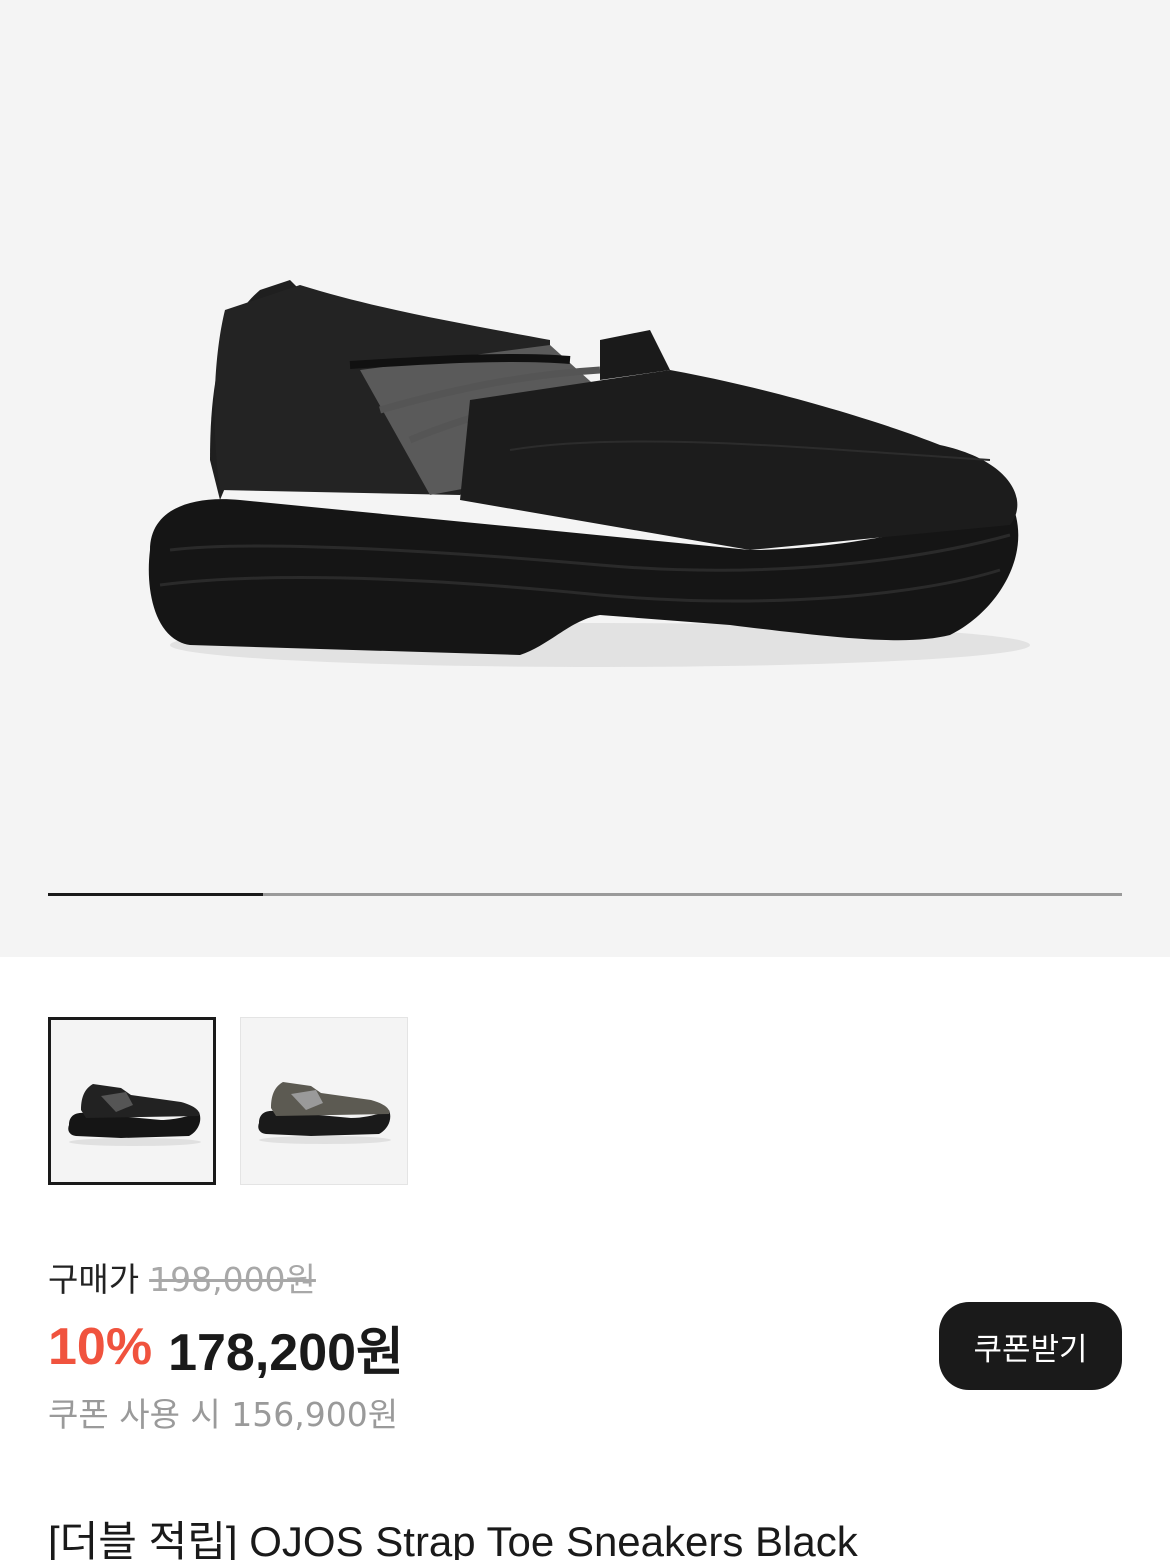 The image size is (1170, 1560). What do you see at coordinates (94, 1279) in the screenshot?
I see `price-label: 구매가` at bounding box center [94, 1279].